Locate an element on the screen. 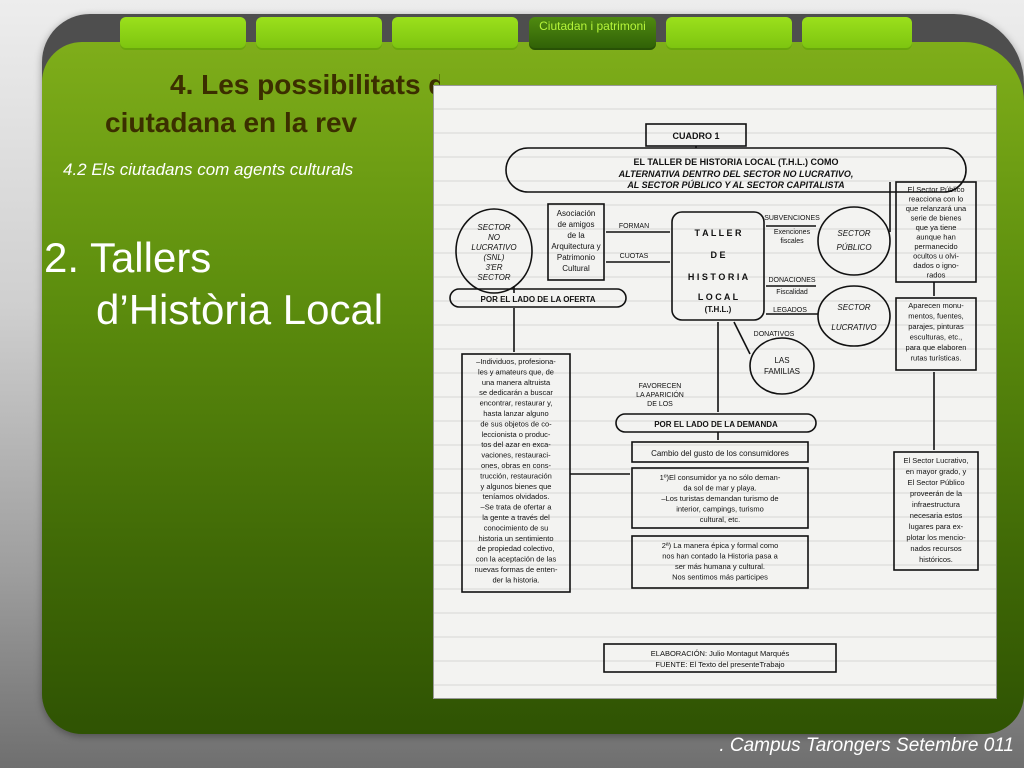 The height and width of the screenshot is (768, 1024). familias-1: LAS is located at coordinates (781, 360).